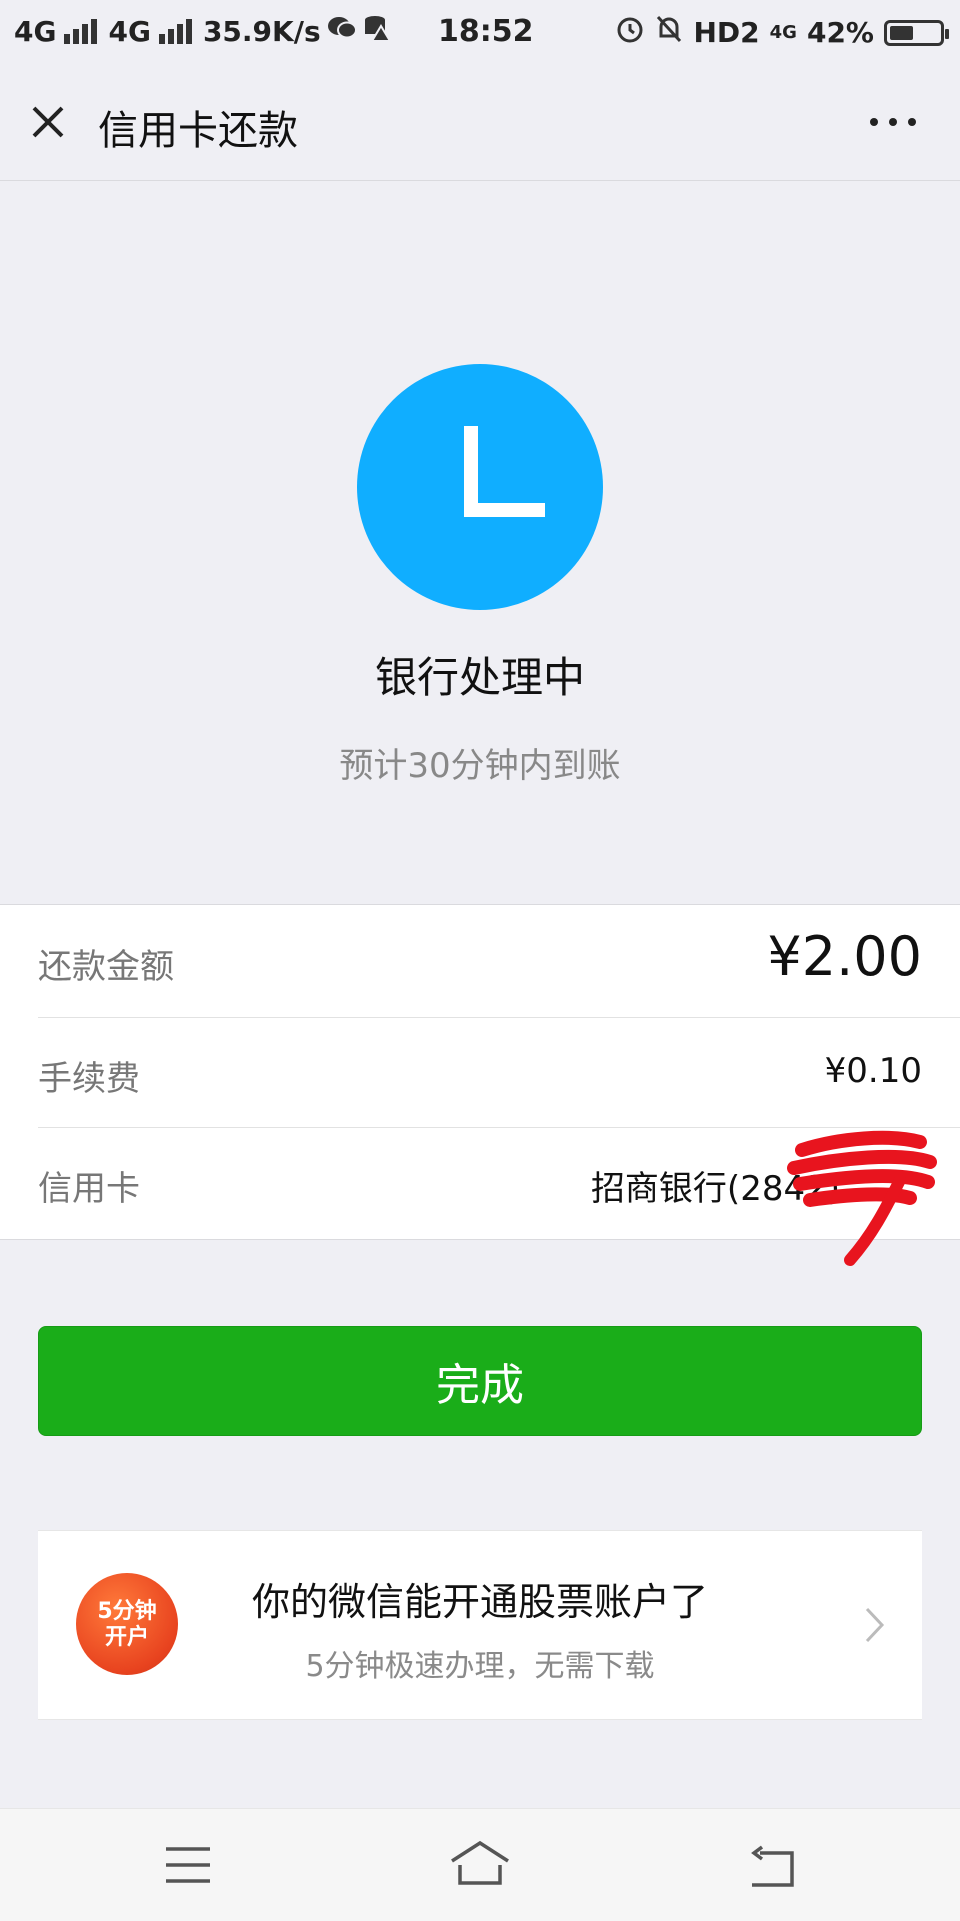 The image size is (960, 1921). I want to click on mute-icon, so click(669, 32).